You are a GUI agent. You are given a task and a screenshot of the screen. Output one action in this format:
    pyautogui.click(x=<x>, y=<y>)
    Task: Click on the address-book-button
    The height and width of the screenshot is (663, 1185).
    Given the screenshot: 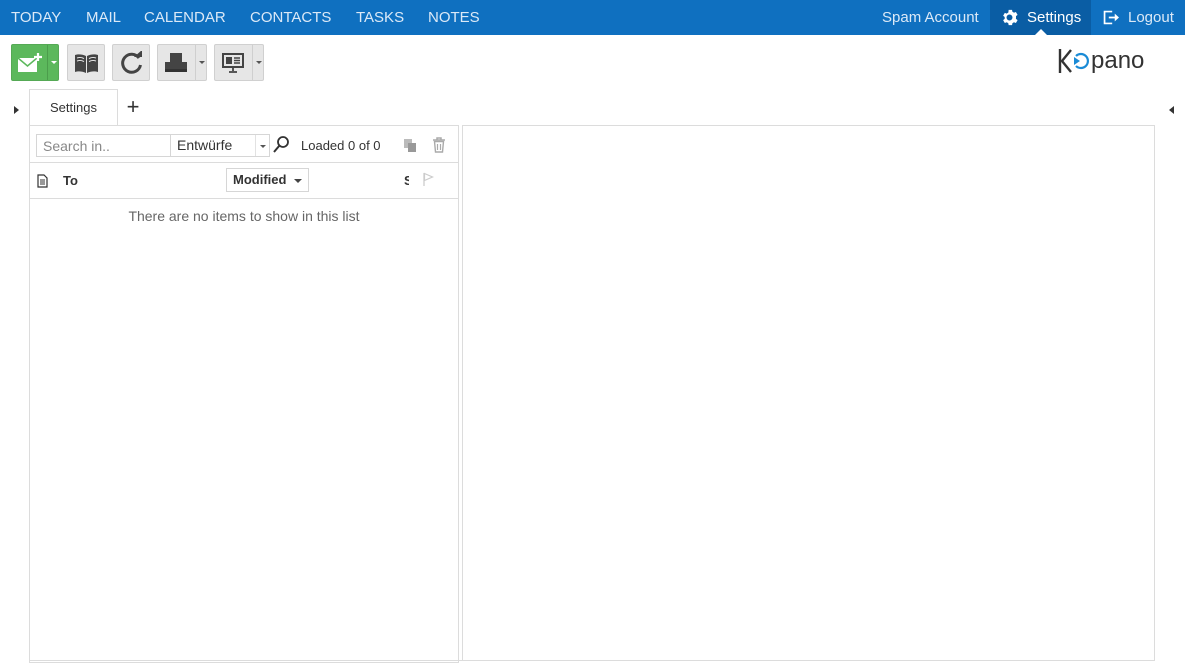 What is the action you would take?
    pyautogui.click(x=86, y=62)
    